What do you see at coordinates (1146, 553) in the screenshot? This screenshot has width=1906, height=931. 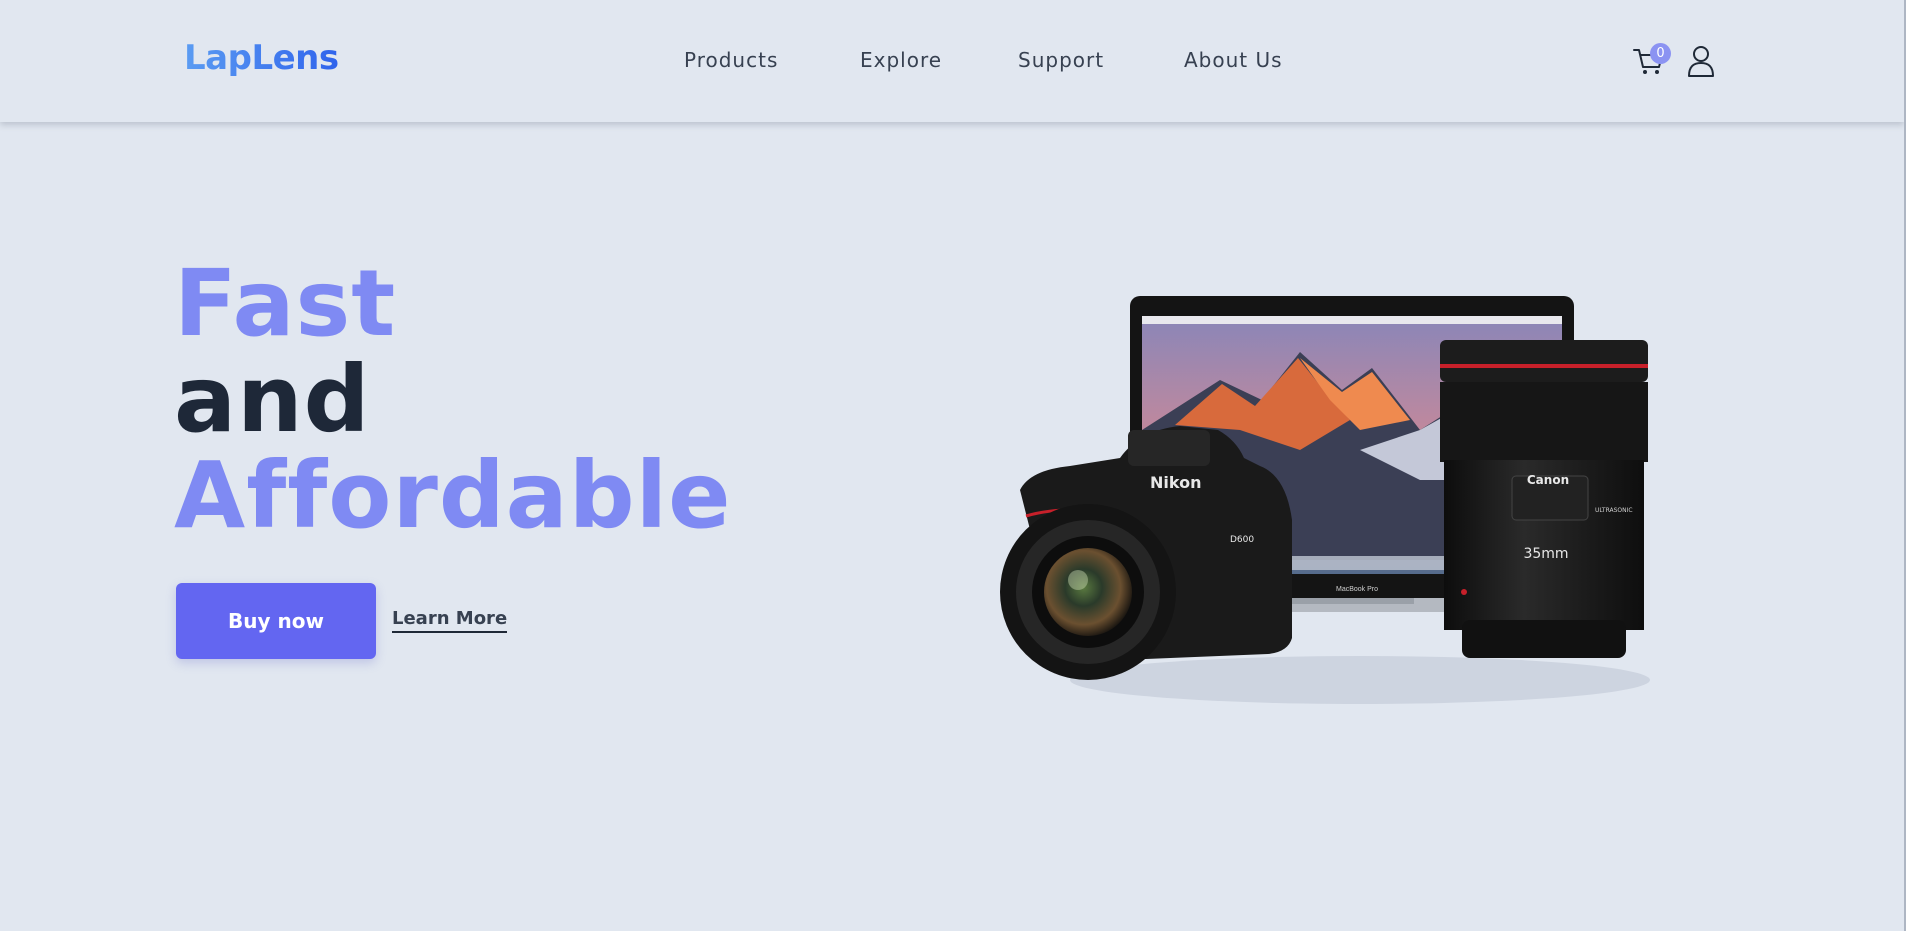 I see `camera-image: Nikon D600` at bounding box center [1146, 553].